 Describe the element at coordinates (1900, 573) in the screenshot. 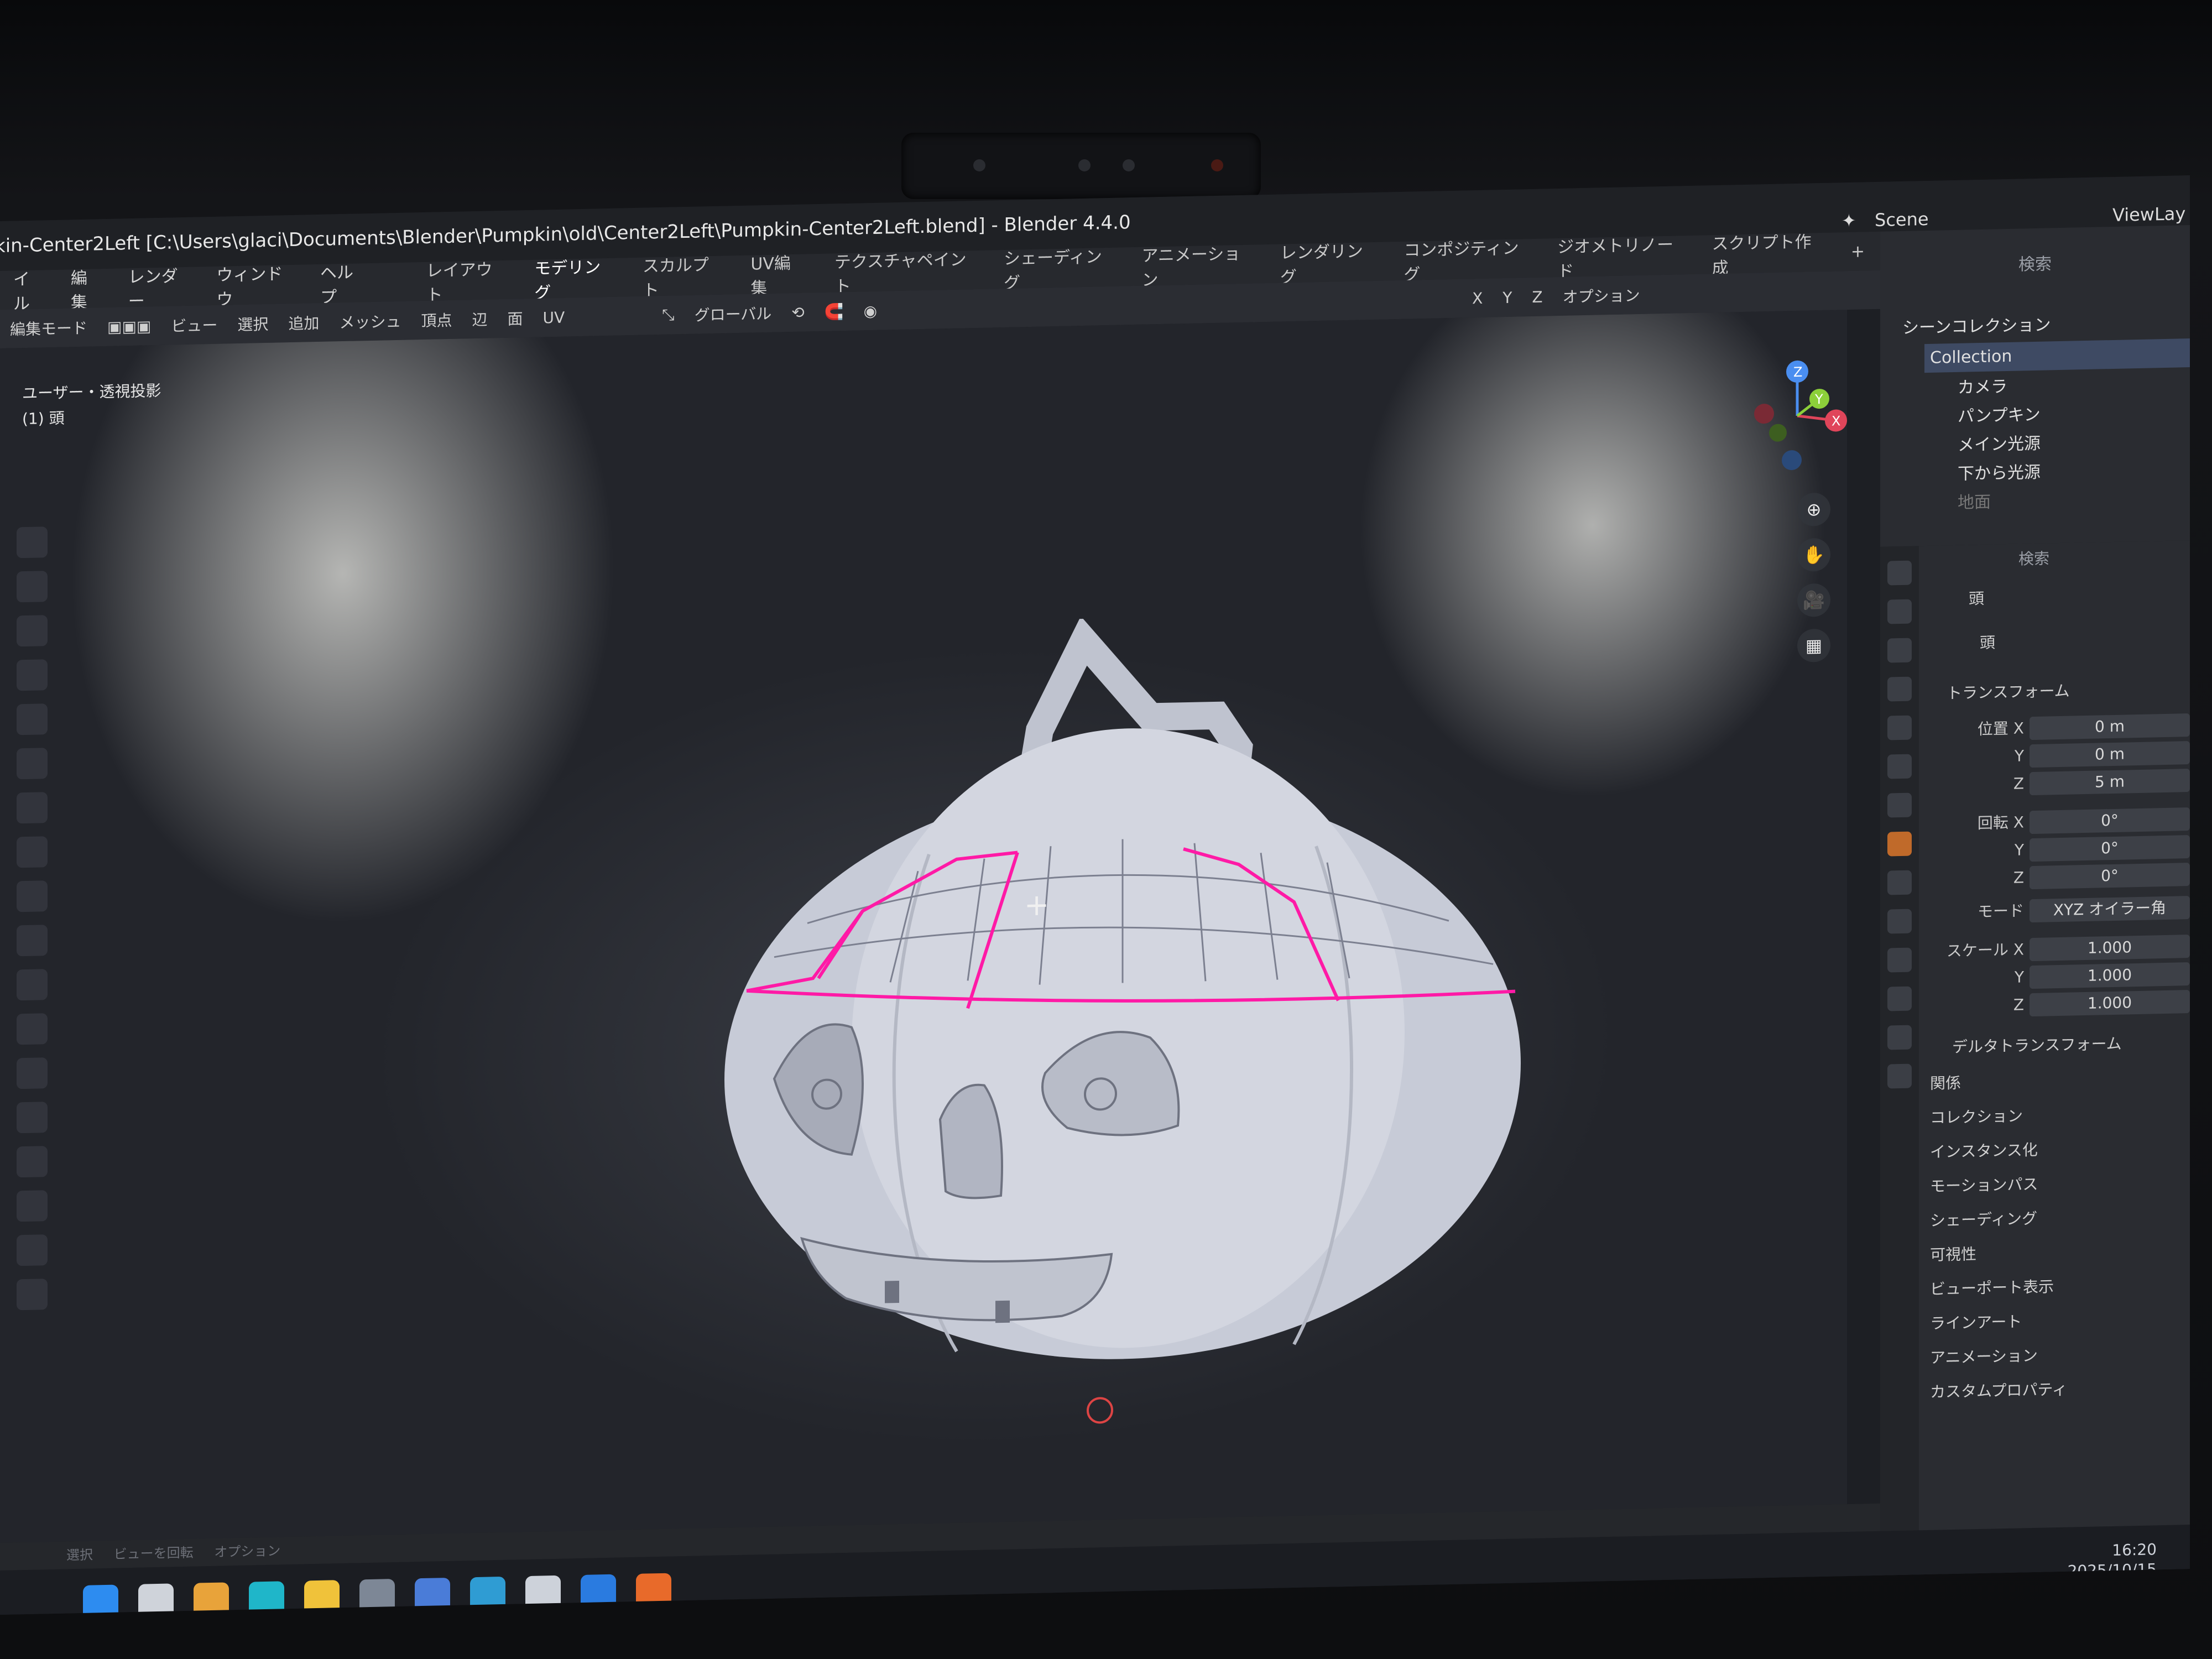

I see `tool-tab-icon` at that location.